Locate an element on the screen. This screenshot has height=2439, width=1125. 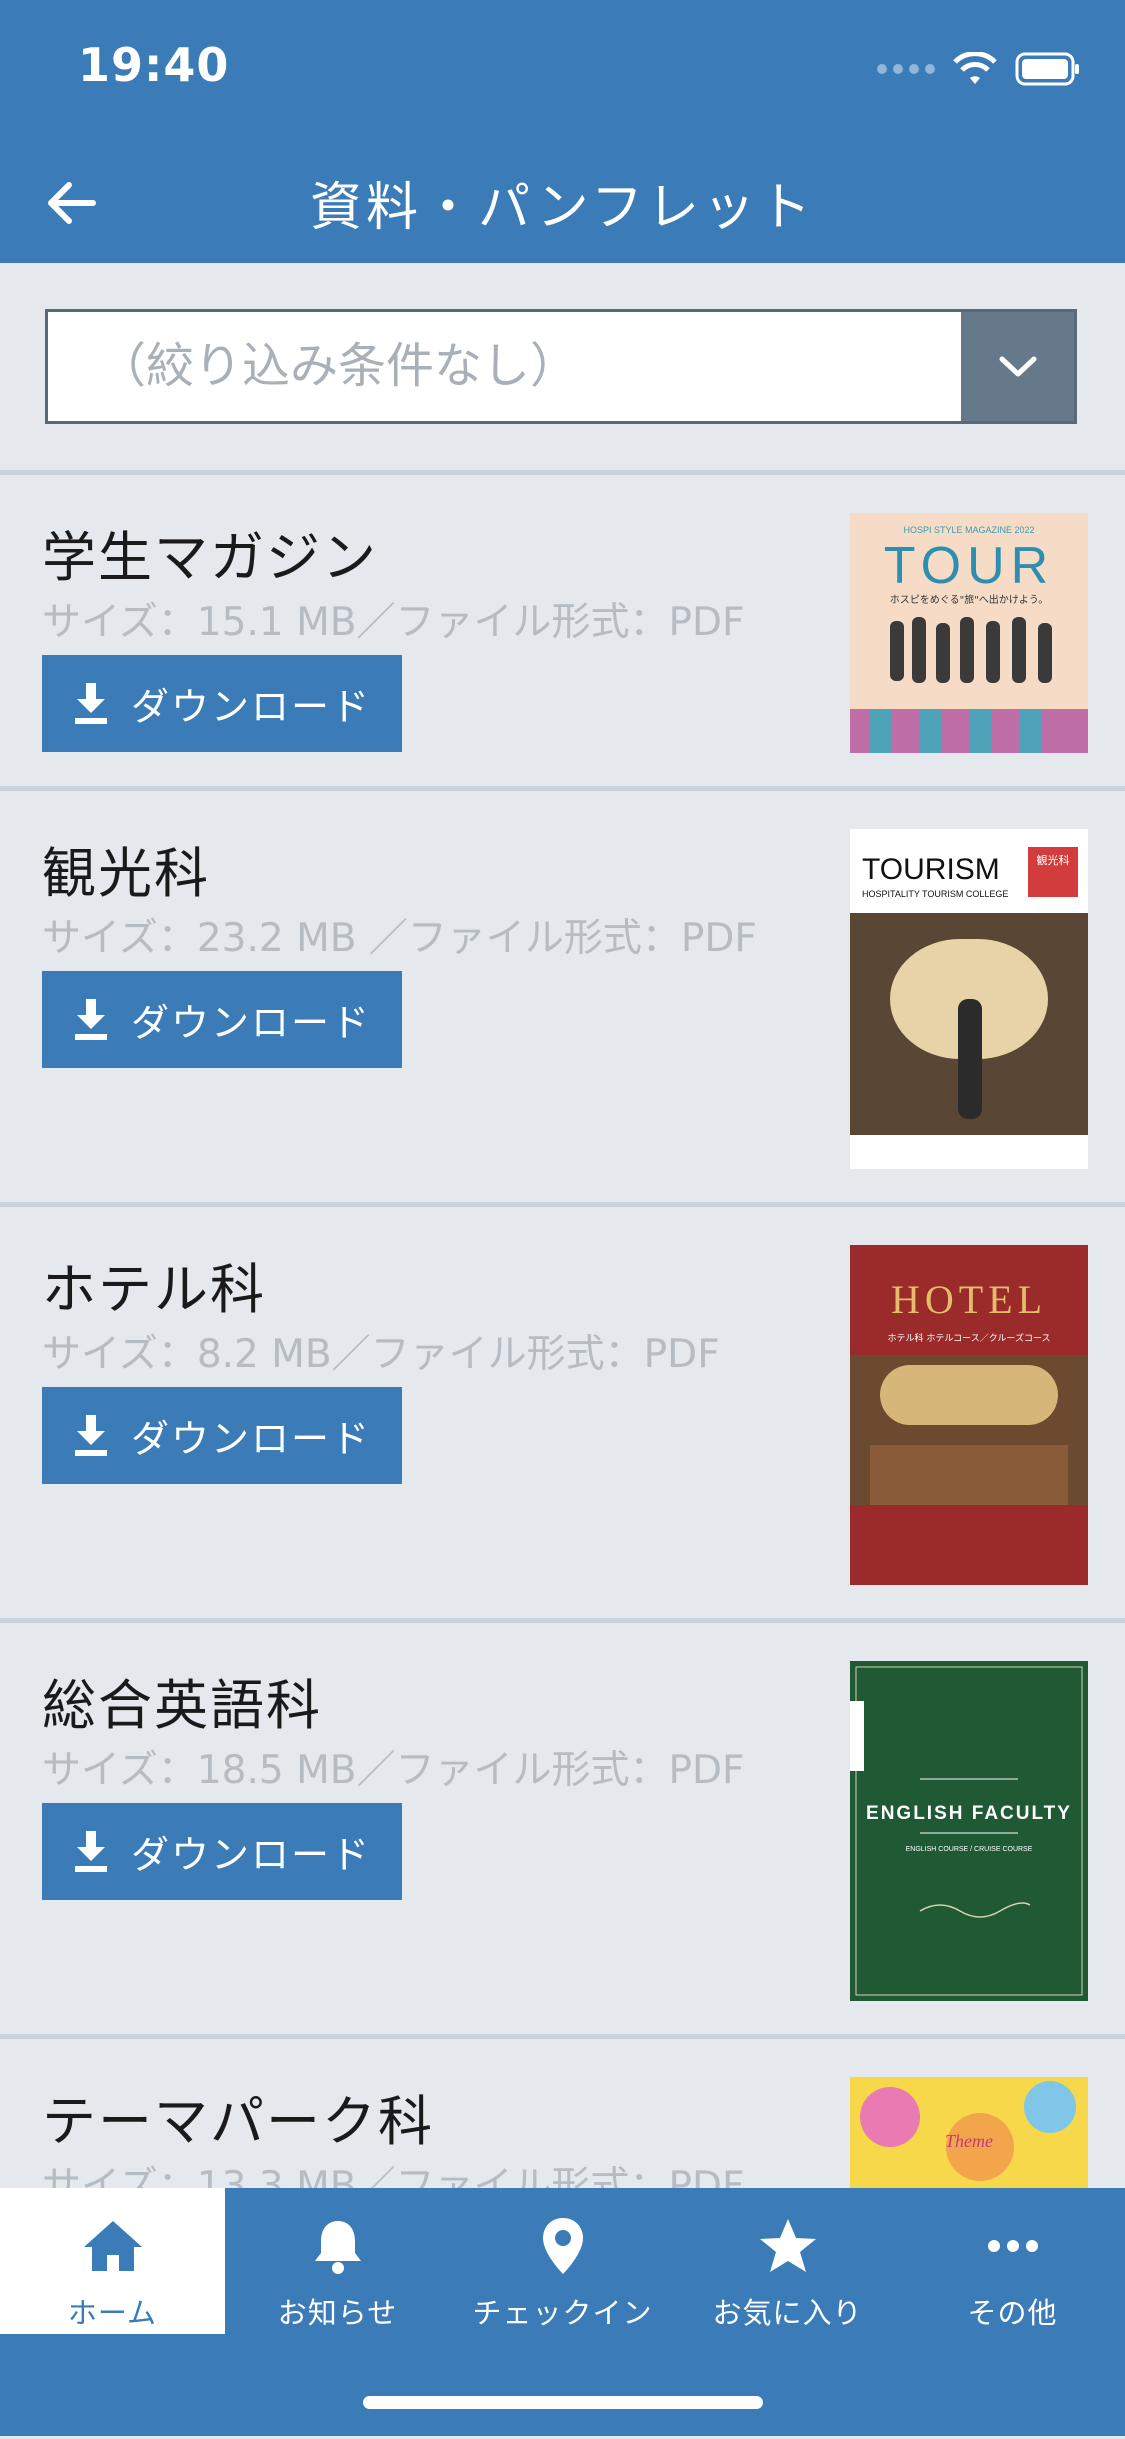
star-icon is located at coordinates (788, 2246).